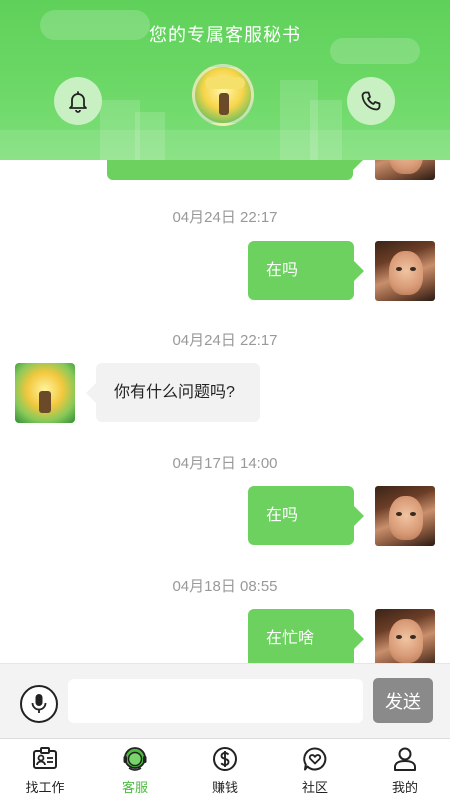  I want to click on send-button: 发送, so click(403, 700).